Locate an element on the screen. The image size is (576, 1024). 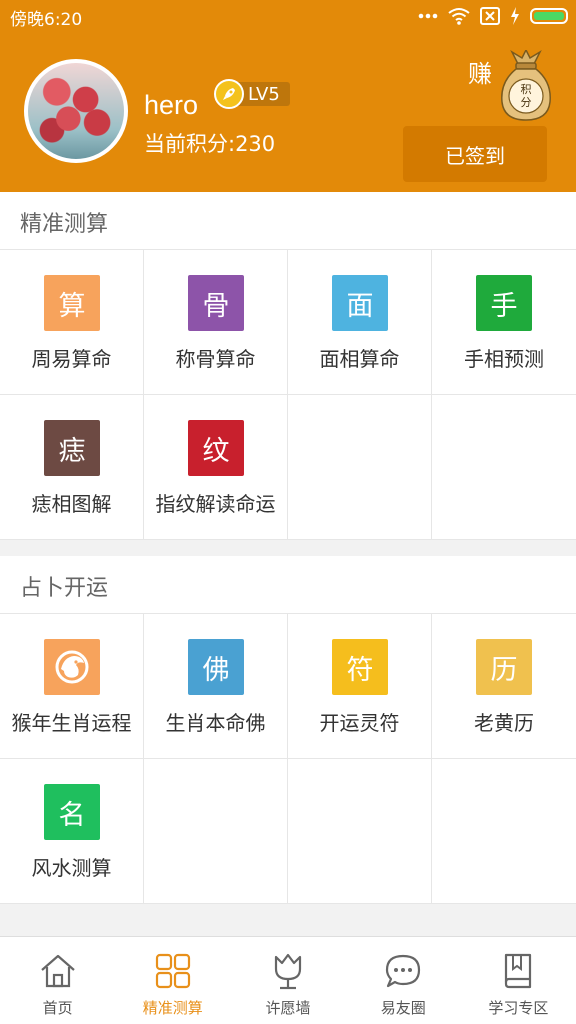
tab-label: 精准测算 is located at coordinates (172, 1008).